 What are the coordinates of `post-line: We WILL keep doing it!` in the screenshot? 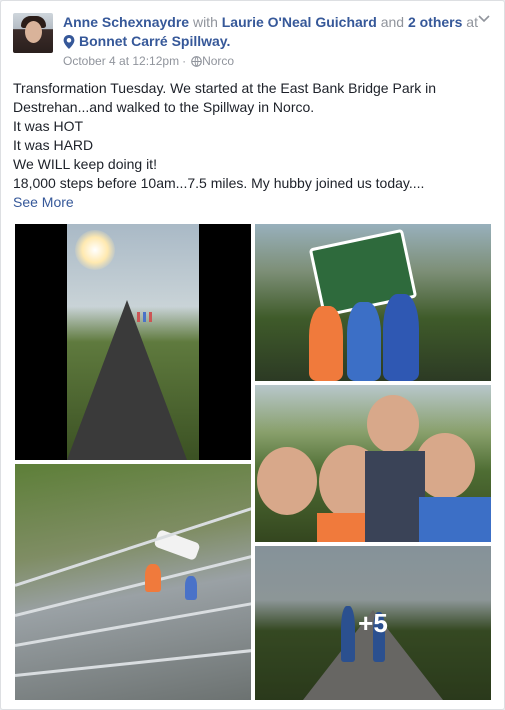 It's located at (85, 164).